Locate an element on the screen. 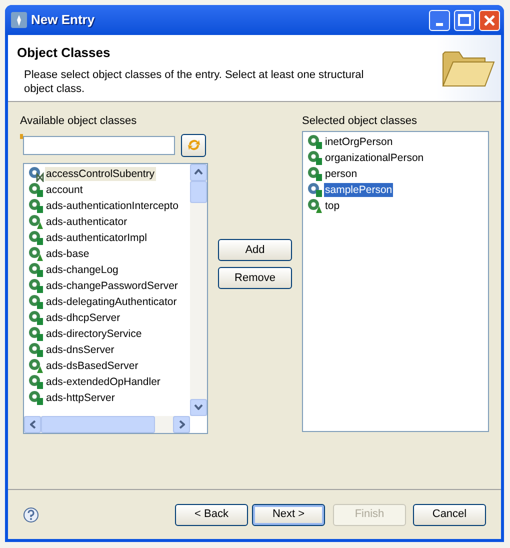 This screenshot has height=548, width=510. maximize-icon is located at coordinates (464, 20).